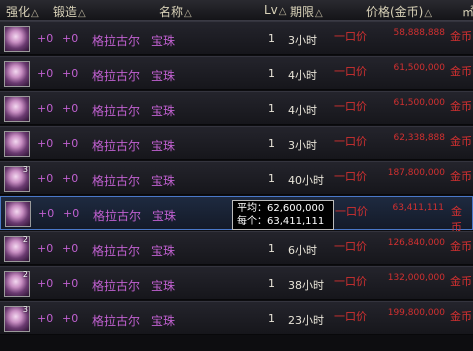 The width and height of the screenshot is (473, 351). What do you see at coordinates (302, 250) in the screenshot?
I see `listing-period: 6小时` at bounding box center [302, 250].